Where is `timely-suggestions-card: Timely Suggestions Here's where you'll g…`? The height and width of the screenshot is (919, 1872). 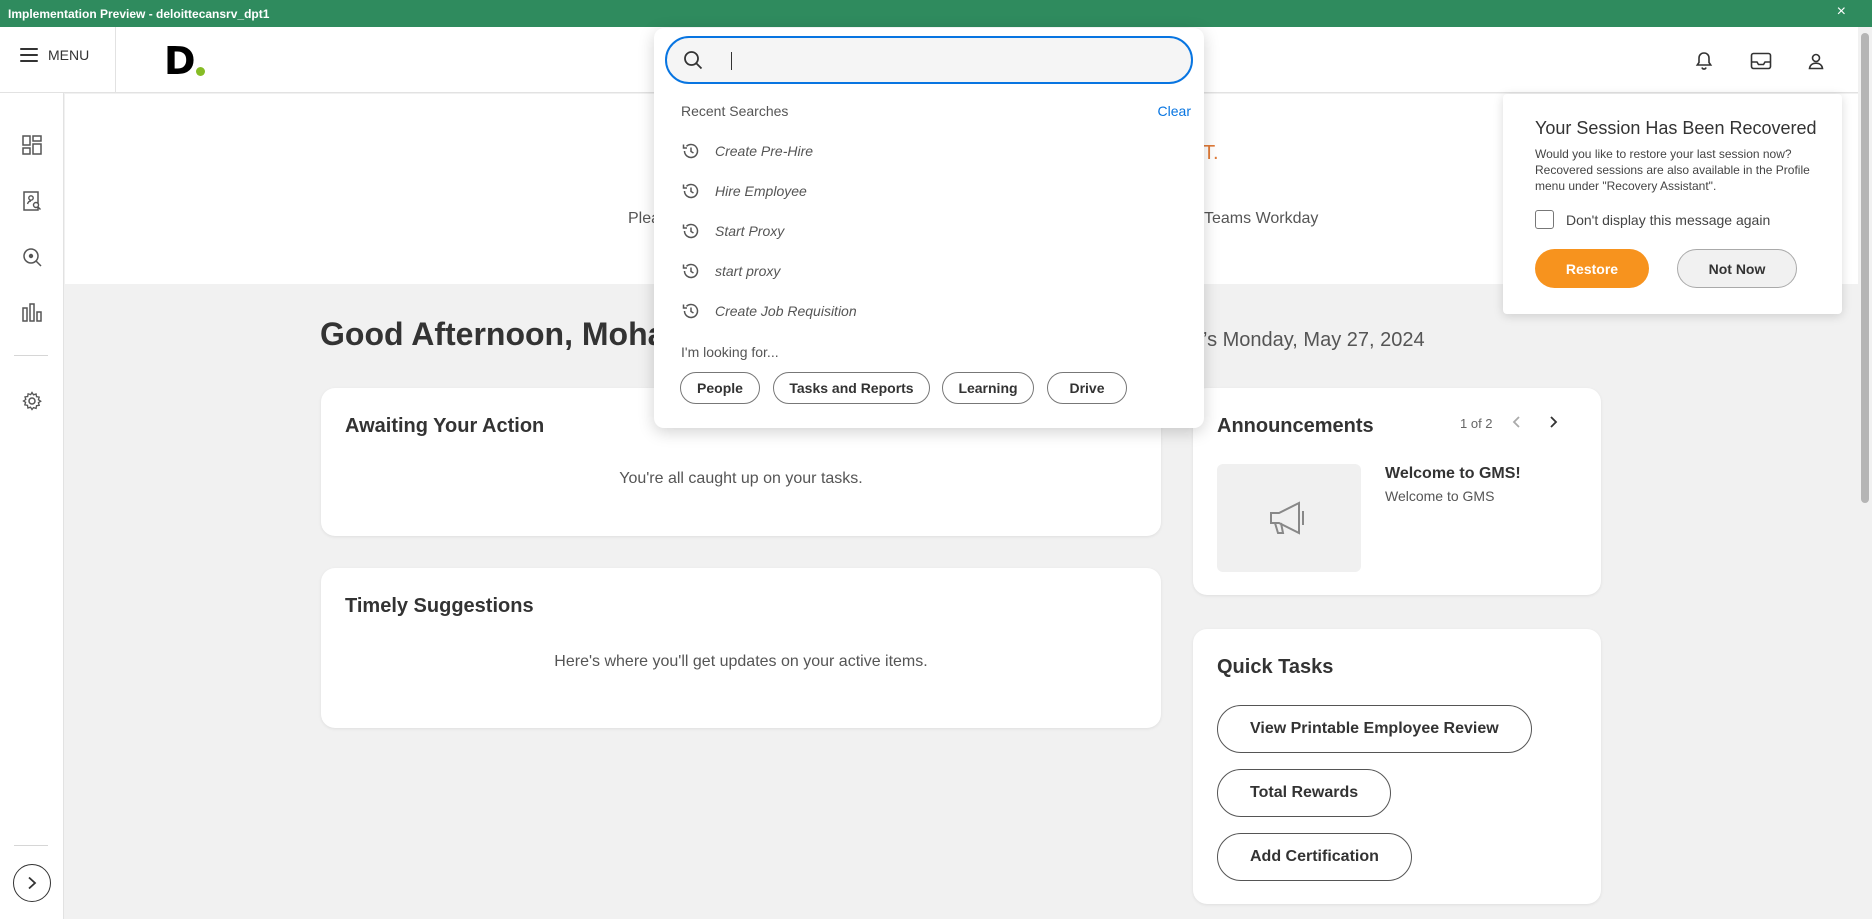
timely-suggestions-card: Timely Suggestions Here's where you'll g… is located at coordinates (741, 648).